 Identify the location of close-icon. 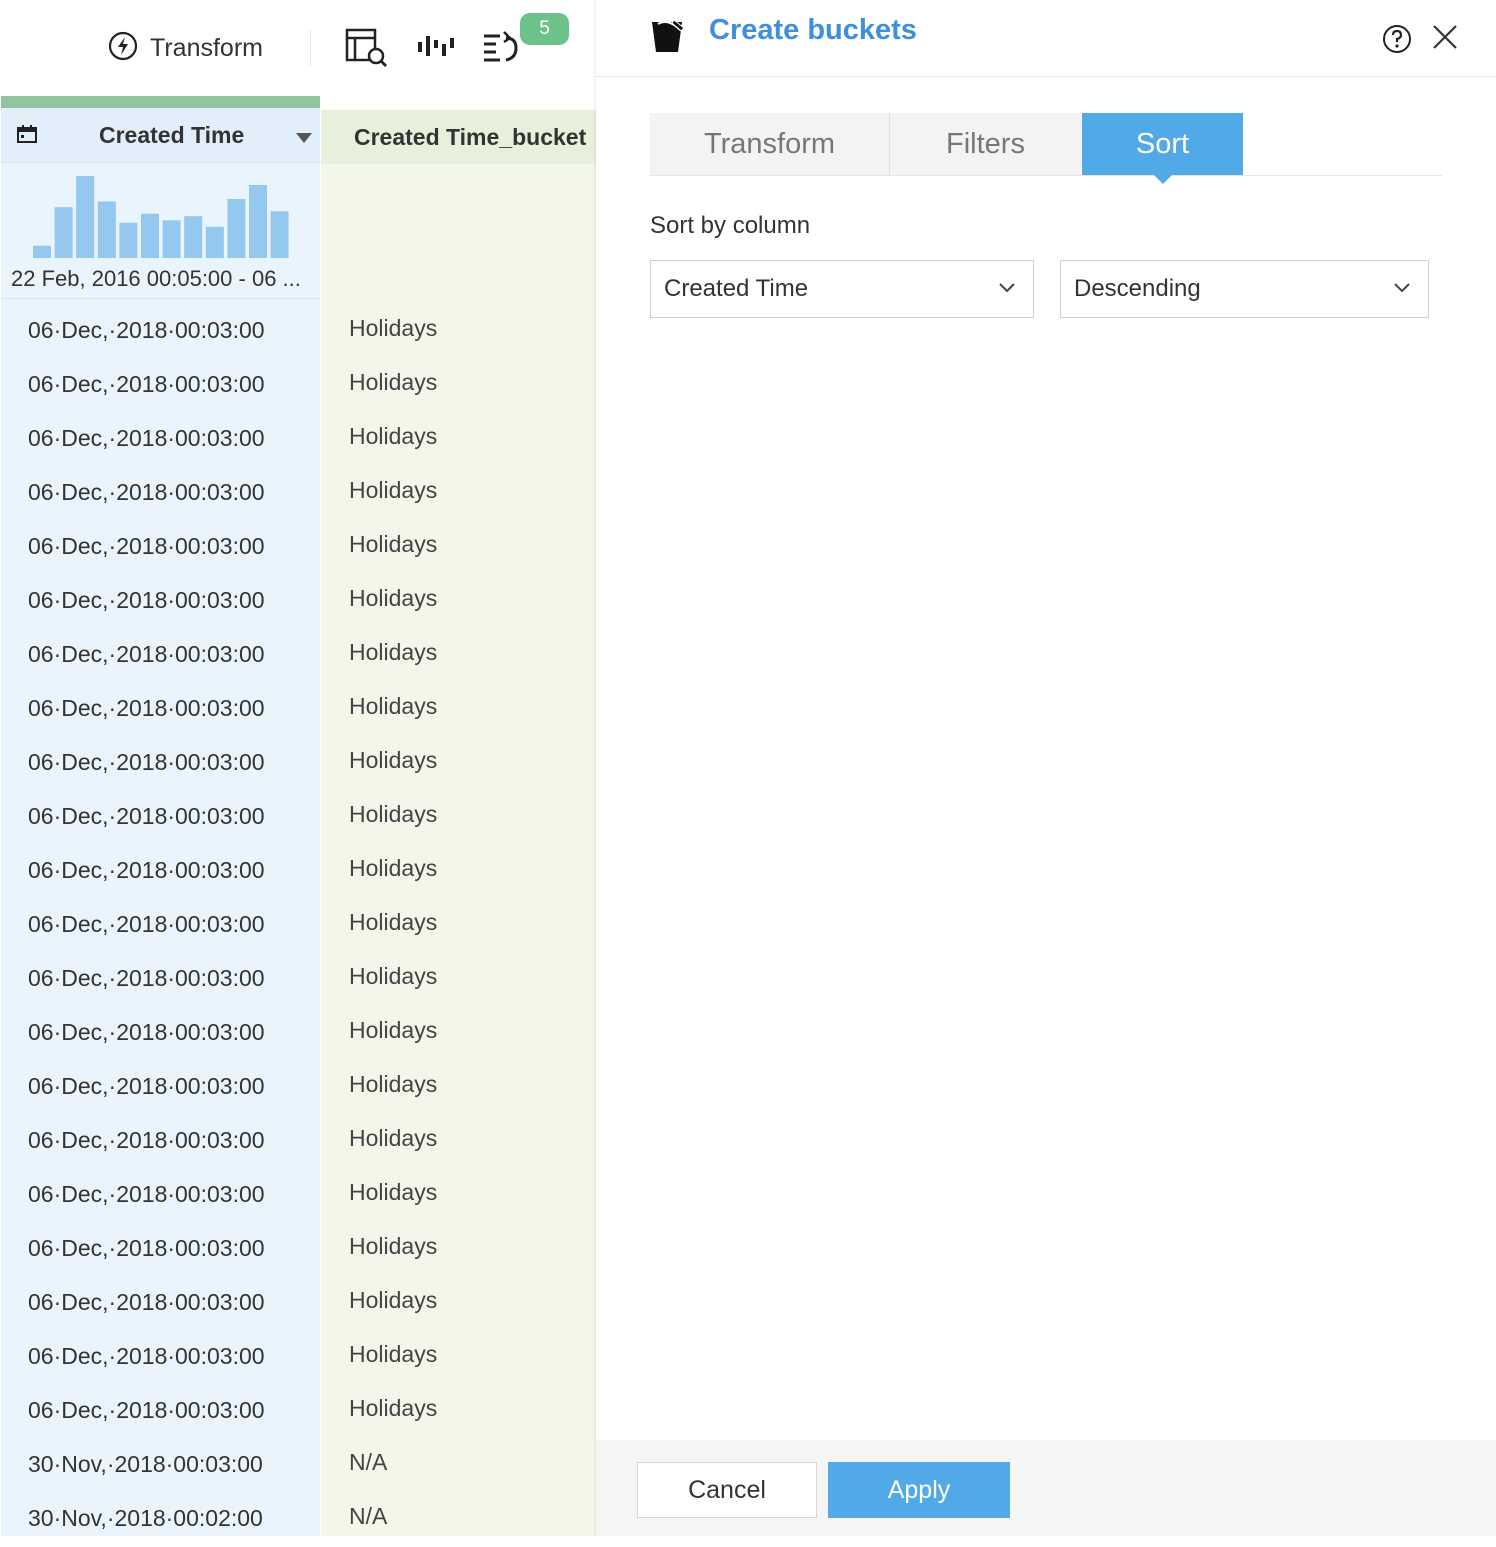
(1445, 39).